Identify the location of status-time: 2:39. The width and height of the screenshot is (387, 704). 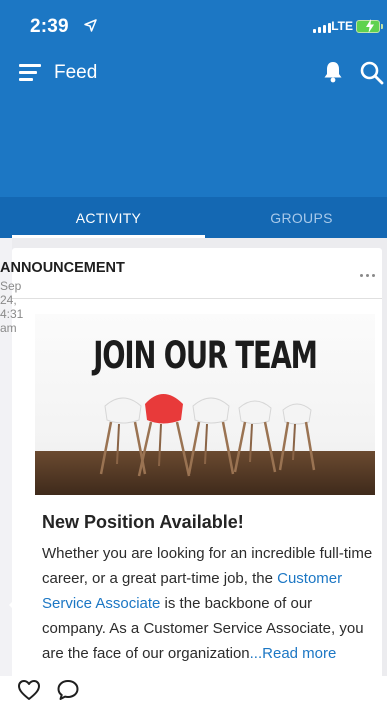
(49, 26).